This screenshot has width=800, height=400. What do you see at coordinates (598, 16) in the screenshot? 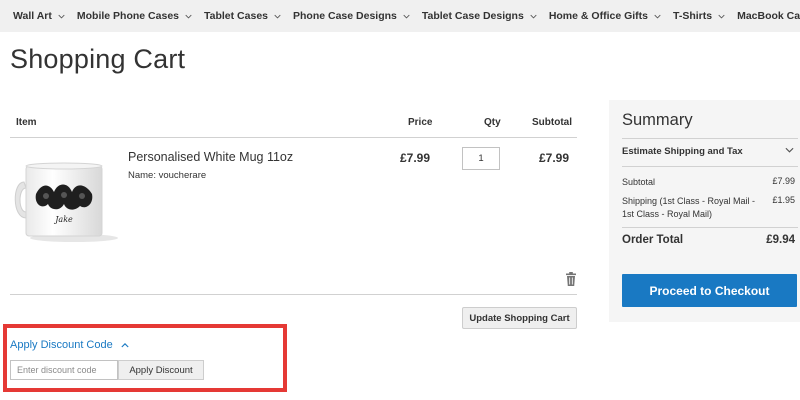
I see `nav-item-label: Home & Office Gifts` at bounding box center [598, 16].